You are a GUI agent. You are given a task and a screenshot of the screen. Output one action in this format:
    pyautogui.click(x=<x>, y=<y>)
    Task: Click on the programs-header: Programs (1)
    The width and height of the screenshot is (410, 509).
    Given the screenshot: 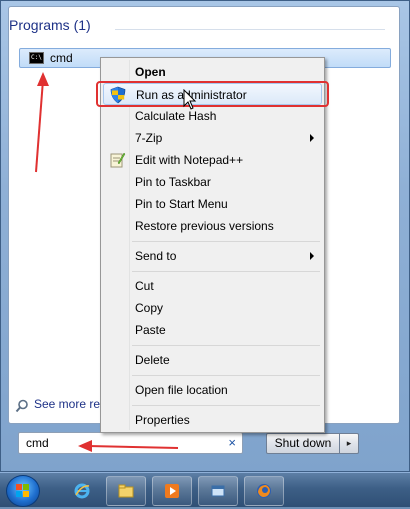 What is the action you would take?
    pyautogui.click(x=50, y=25)
    